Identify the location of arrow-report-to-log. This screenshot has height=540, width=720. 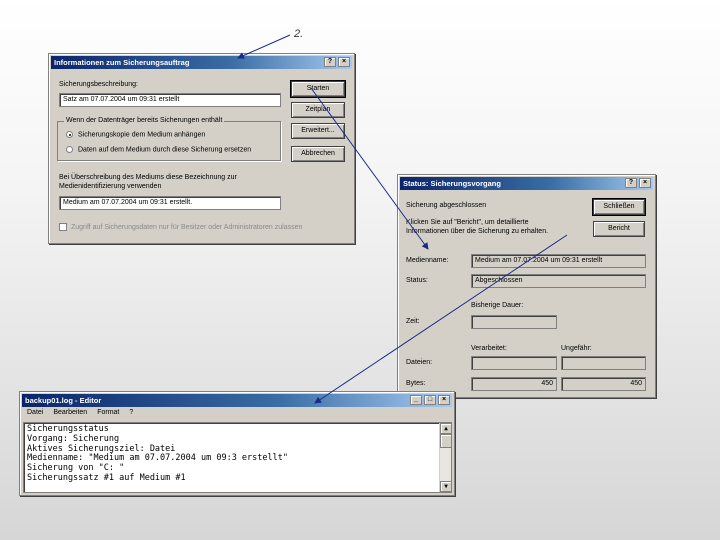
(441, 319).